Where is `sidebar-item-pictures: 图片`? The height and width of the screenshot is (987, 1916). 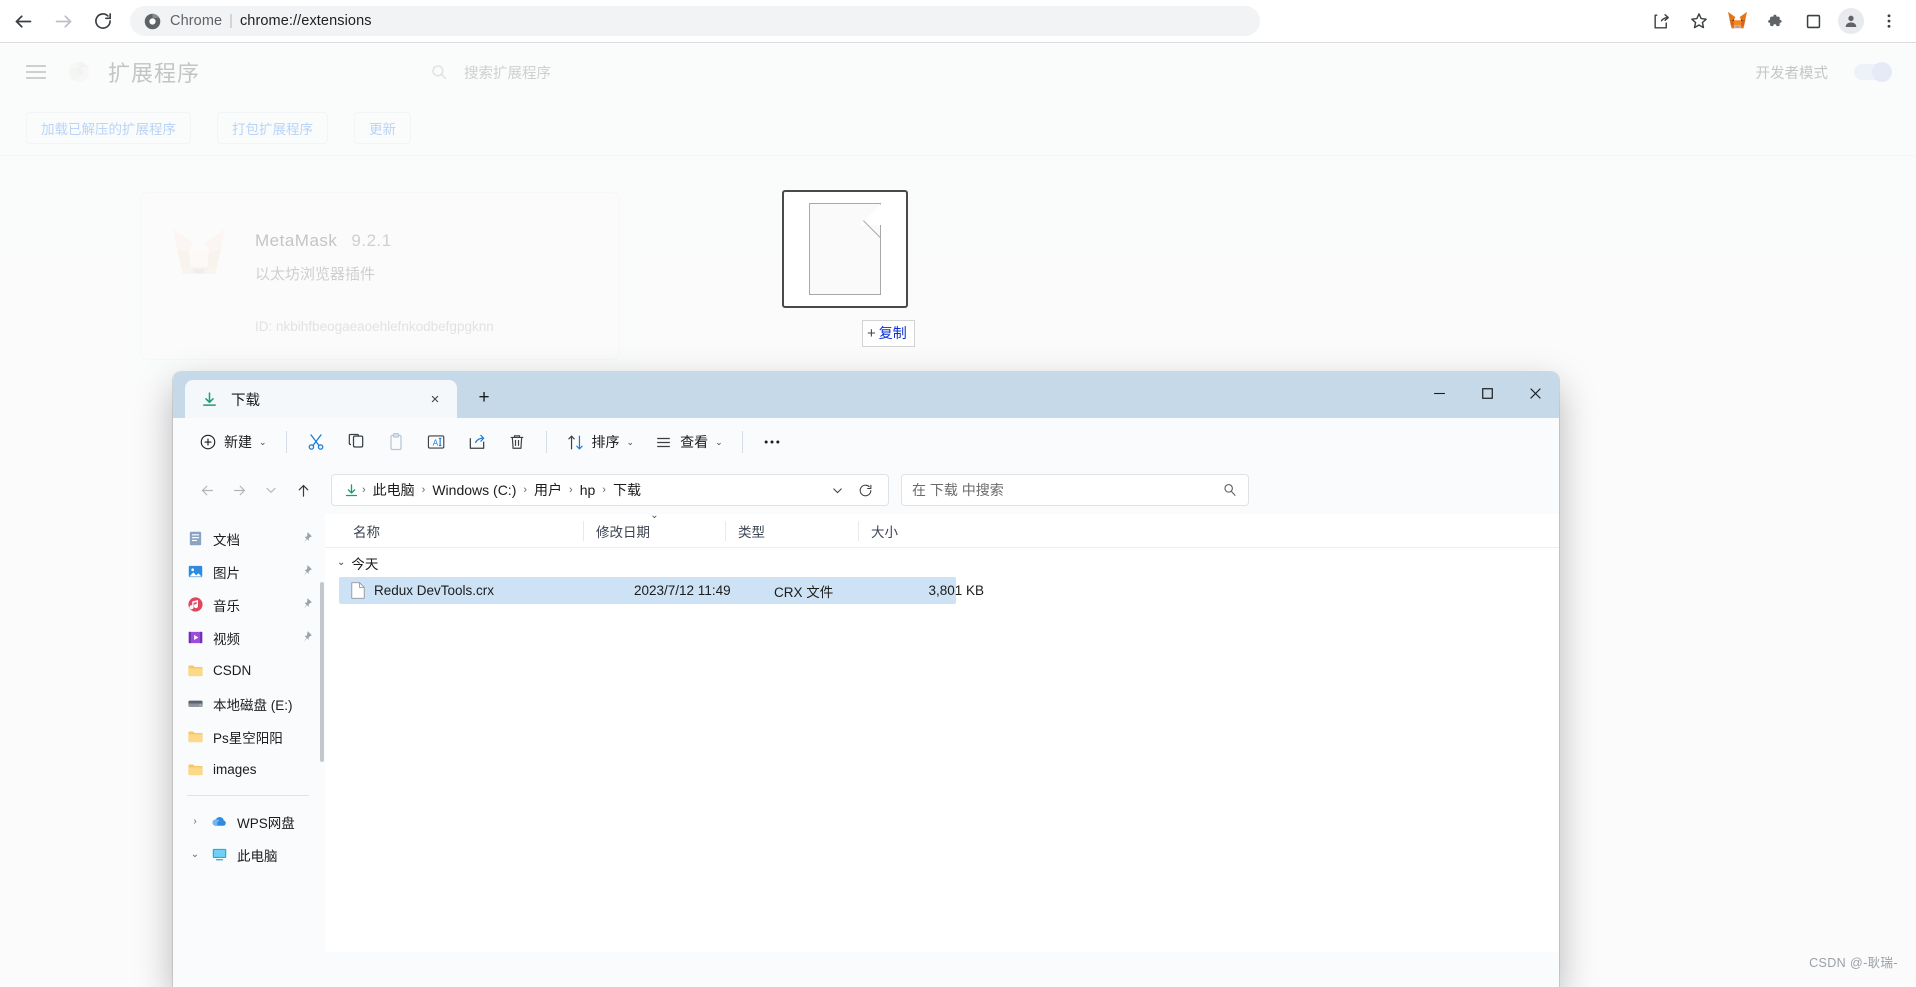
sidebar-item-pictures: 图片 is located at coordinates (249, 571).